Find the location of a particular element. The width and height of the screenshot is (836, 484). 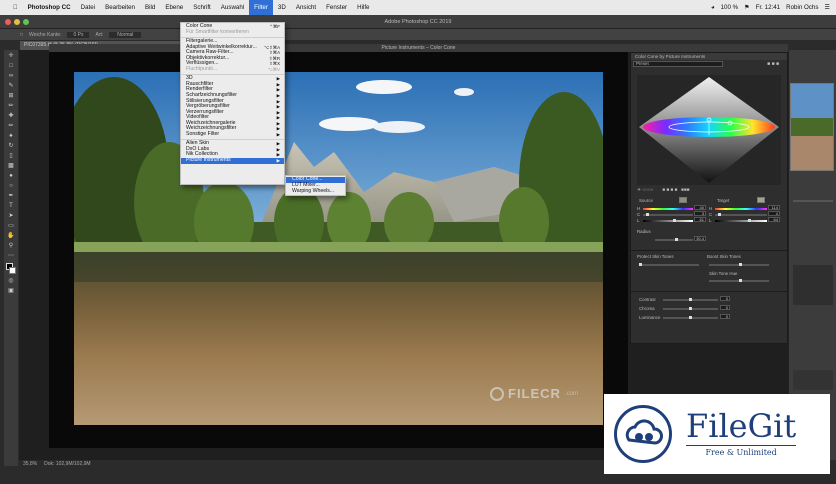

eyedropper-tool-icon: ✏ is located at coordinates (11, 106).